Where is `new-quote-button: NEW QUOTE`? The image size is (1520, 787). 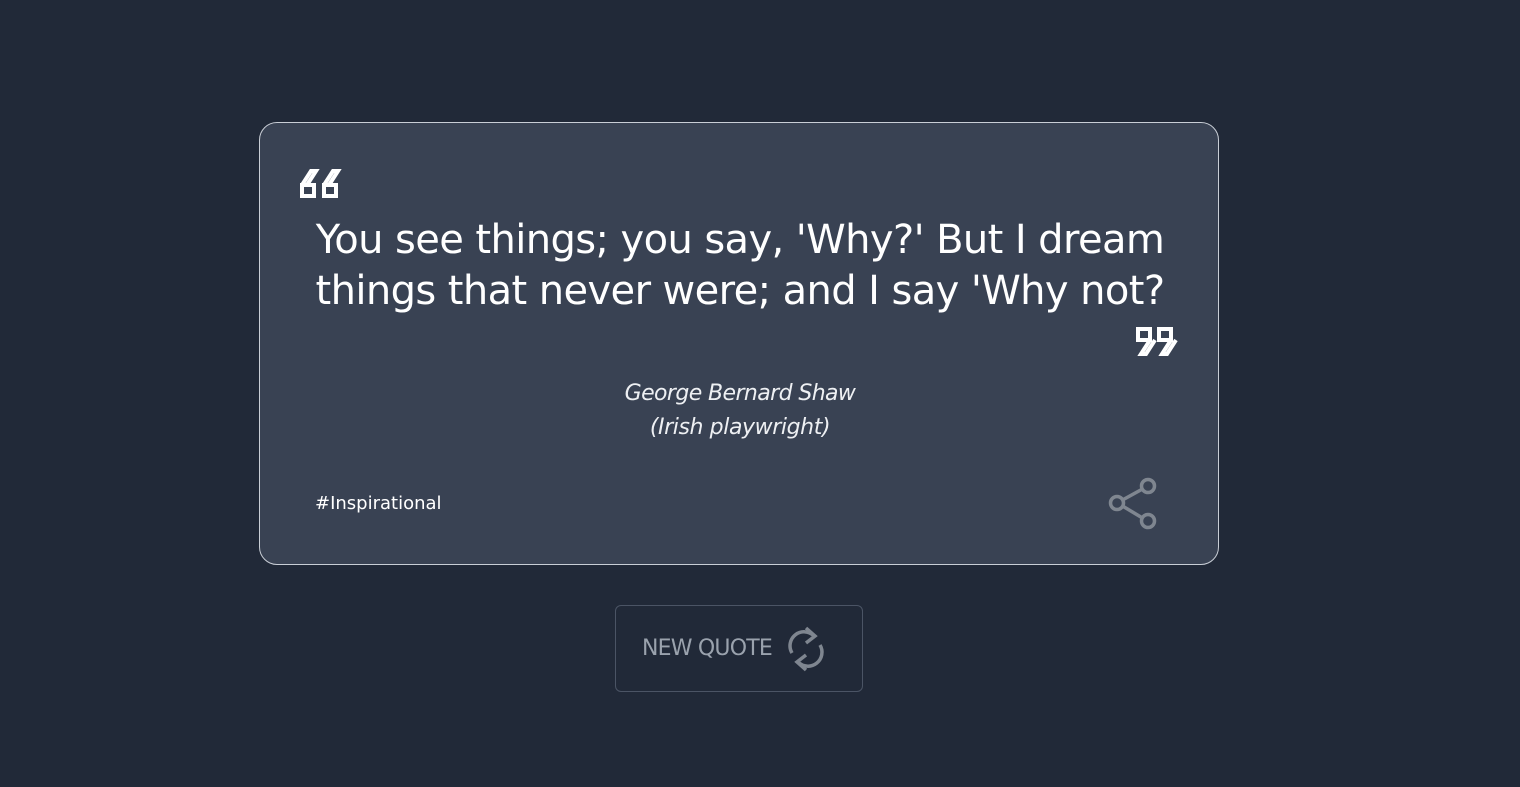
new-quote-button: NEW QUOTE is located at coordinates (739, 648).